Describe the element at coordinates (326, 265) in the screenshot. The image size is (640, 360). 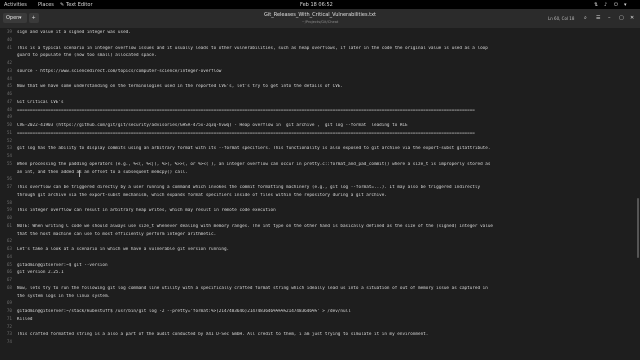
I see `editor-line: gitadmin@gitserver:~$ git --version` at that location.